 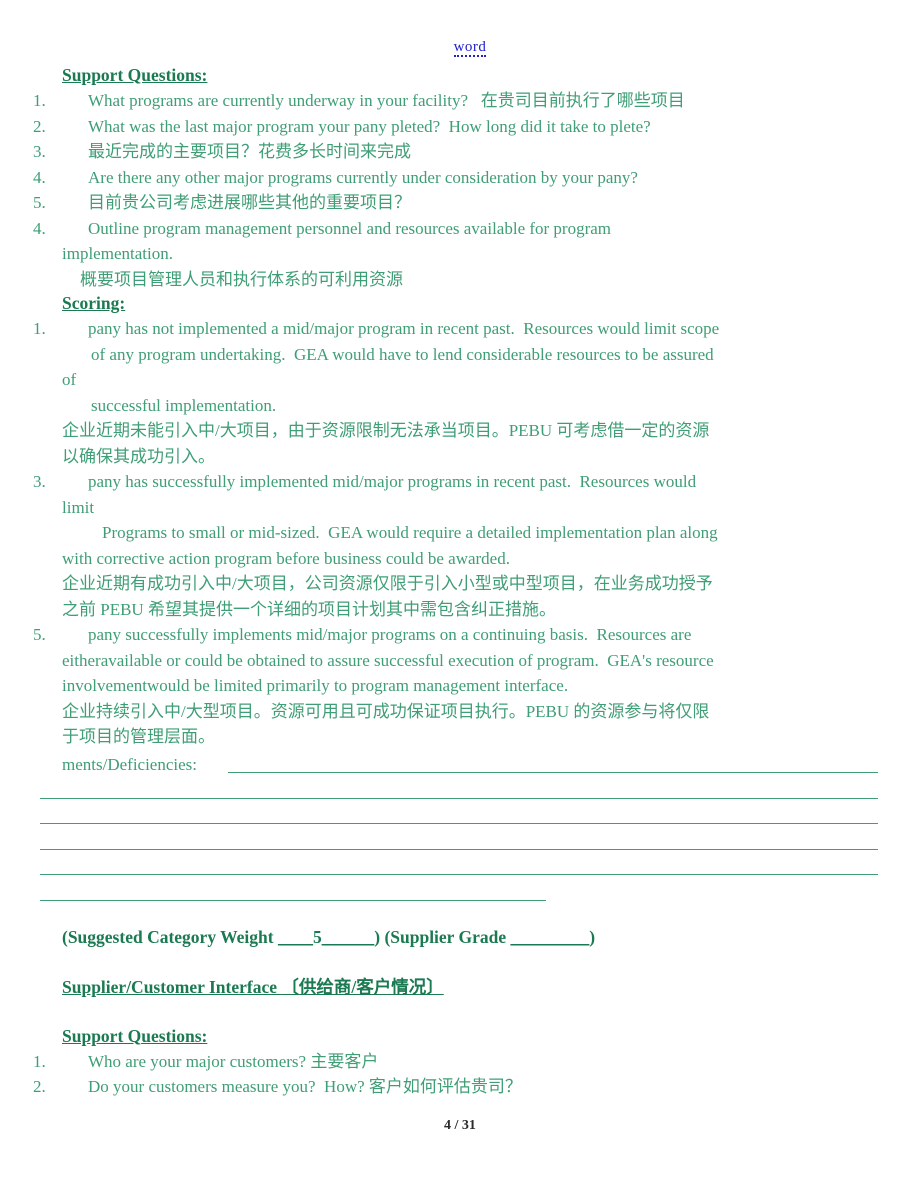 I want to click on supplier-customer-interface-heading-row: Supplier/Customer Interface 〔供给商/客户情况〕, so click(x=470, y=987).